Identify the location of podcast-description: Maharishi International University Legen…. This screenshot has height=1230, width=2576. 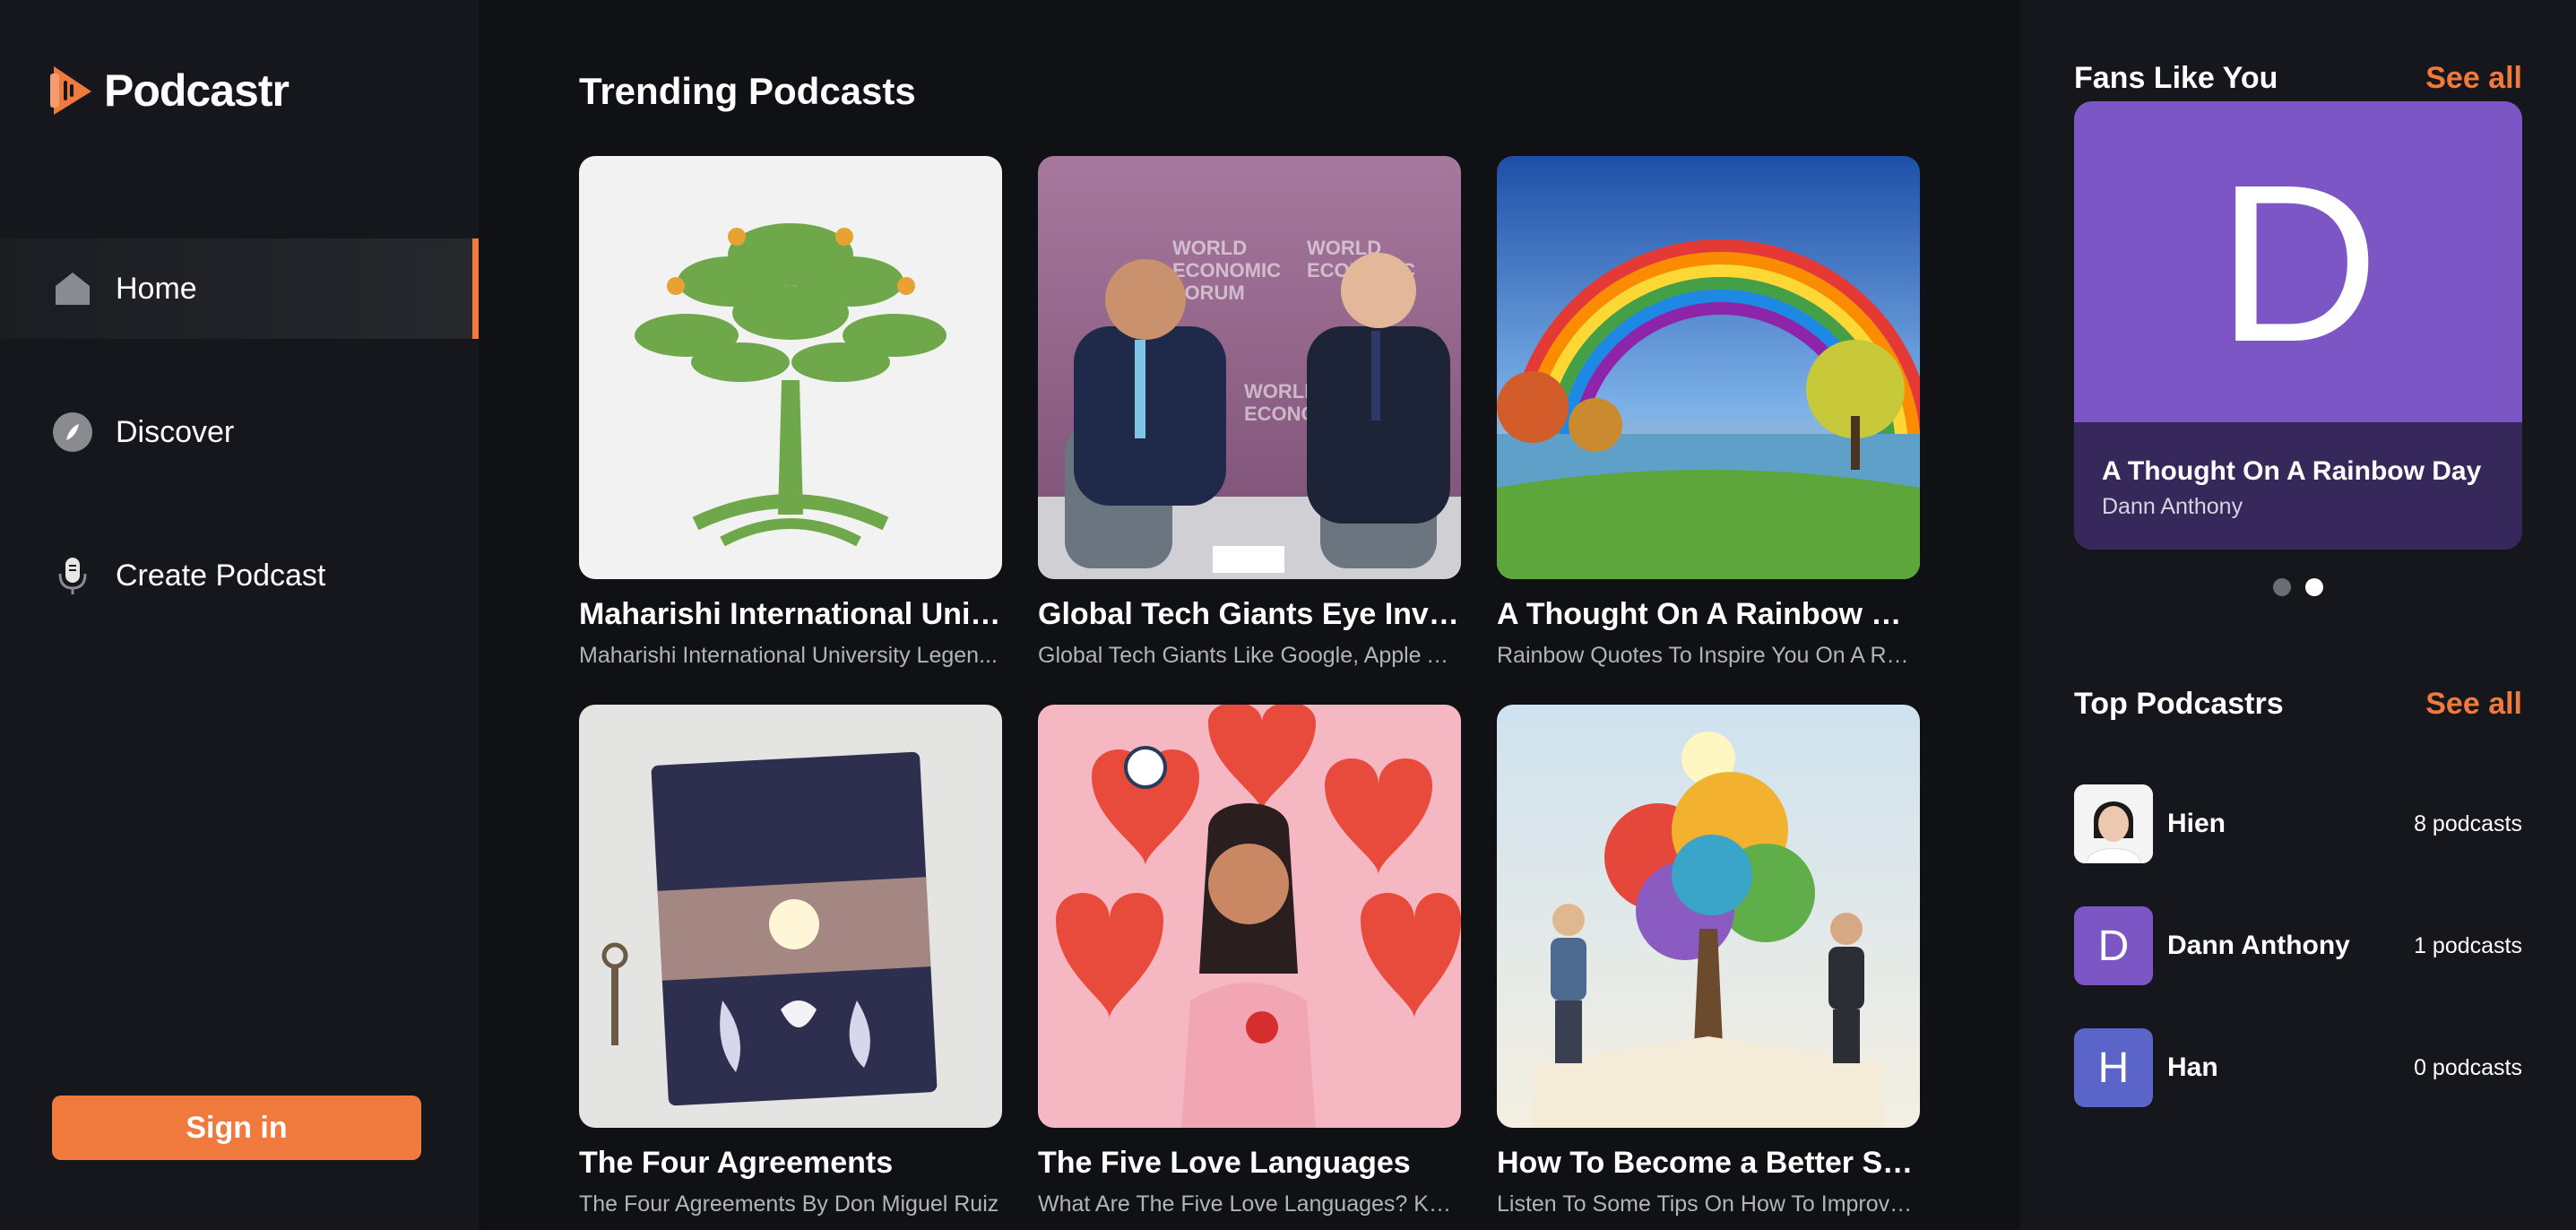
(788, 655).